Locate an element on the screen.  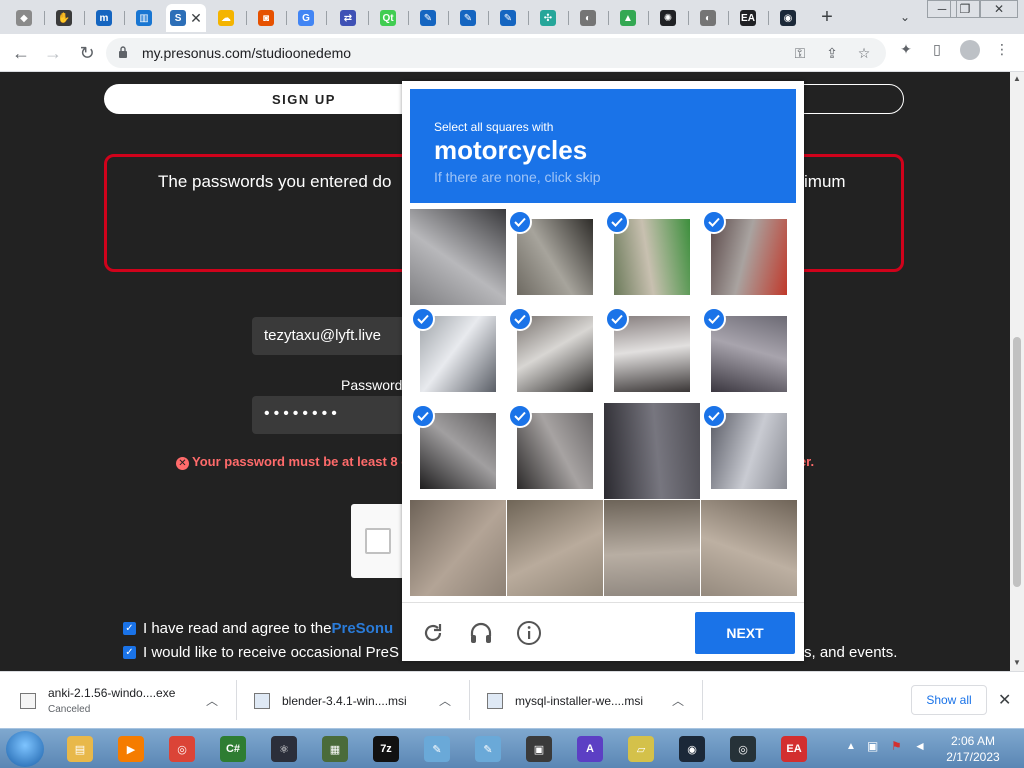
browser-tab: ✣ is located at coordinates (548, 18).